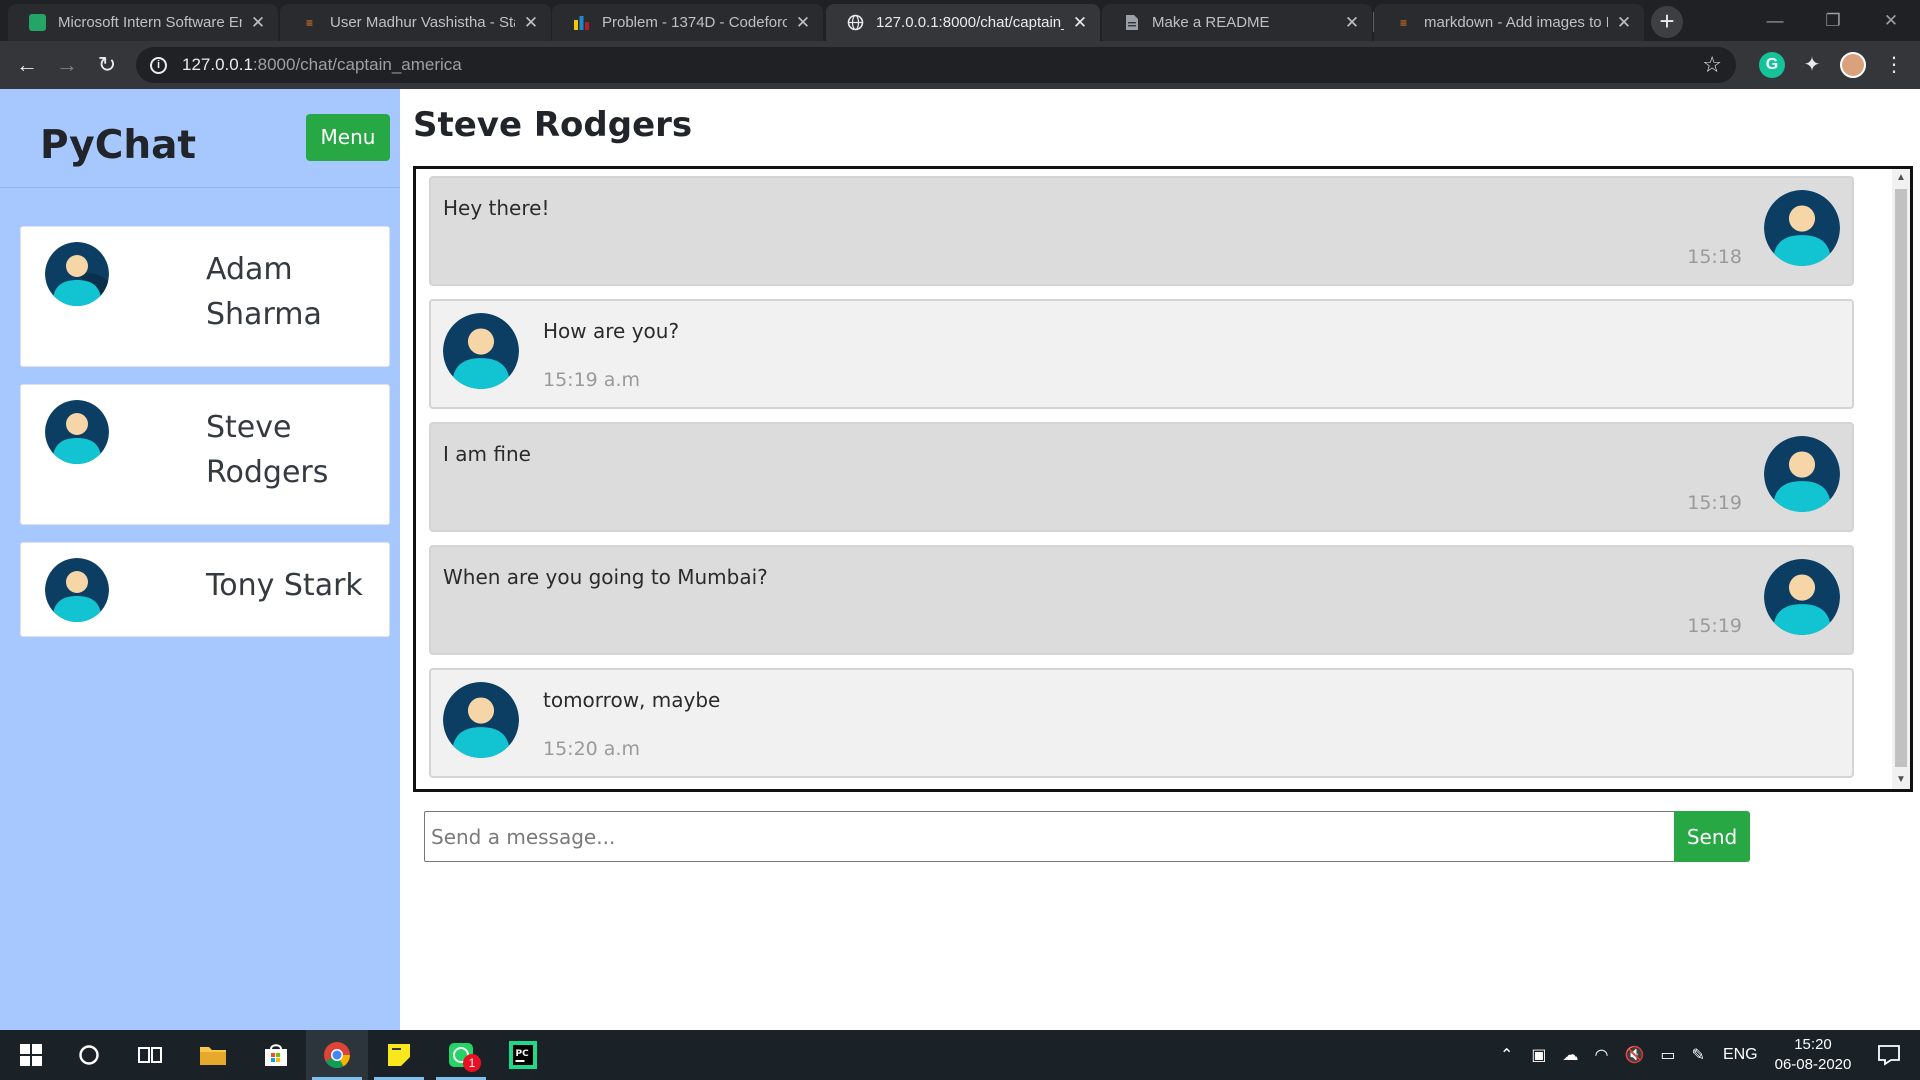  I want to click on new-tab-button: +, so click(1667, 22).